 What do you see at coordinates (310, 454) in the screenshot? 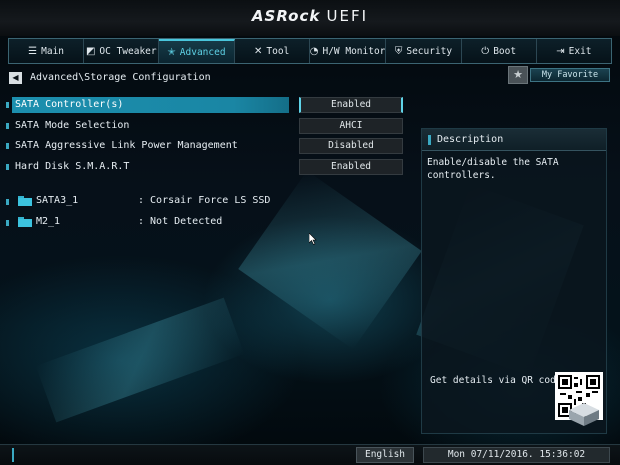
I see `footer-bar: English Mon 07/11/2016. 15:36:02` at bounding box center [310, 454].